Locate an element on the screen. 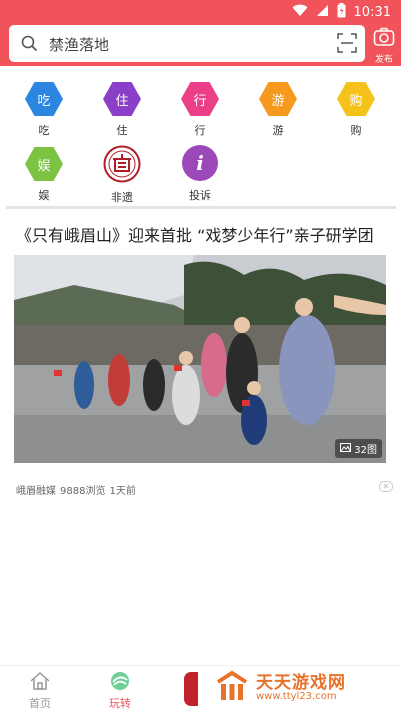 This screenshot has width=401, height=712. watermark-url: www.ttyl23.com is located at coordinates (296, 696).